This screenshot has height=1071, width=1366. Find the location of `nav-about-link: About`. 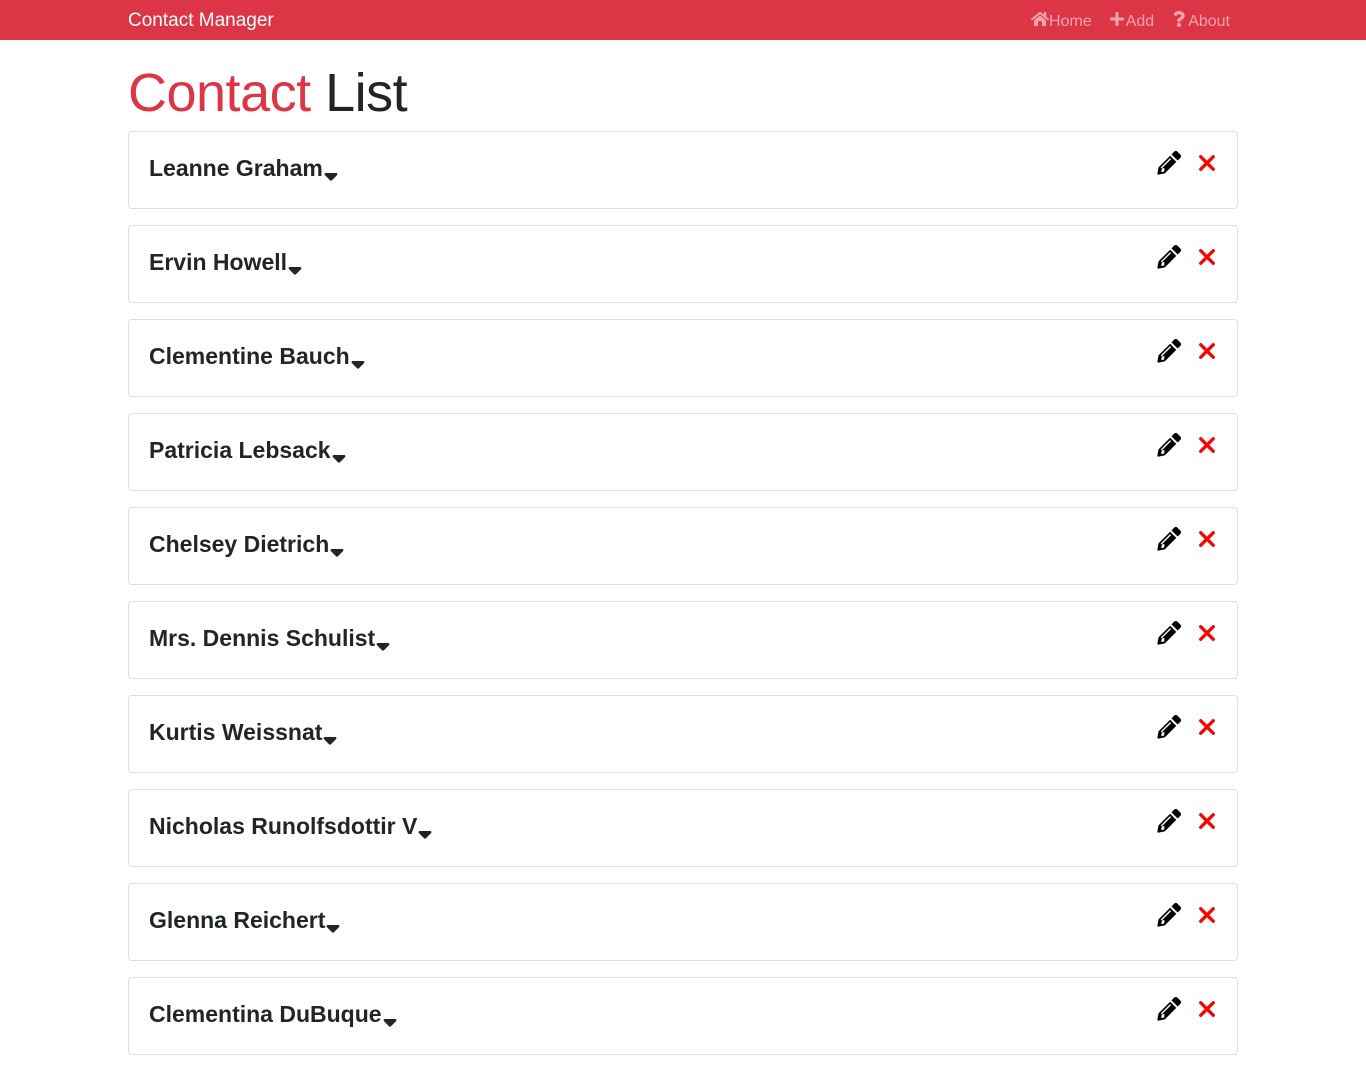

nav-about-link: About is located at coordinates (1200, 21).